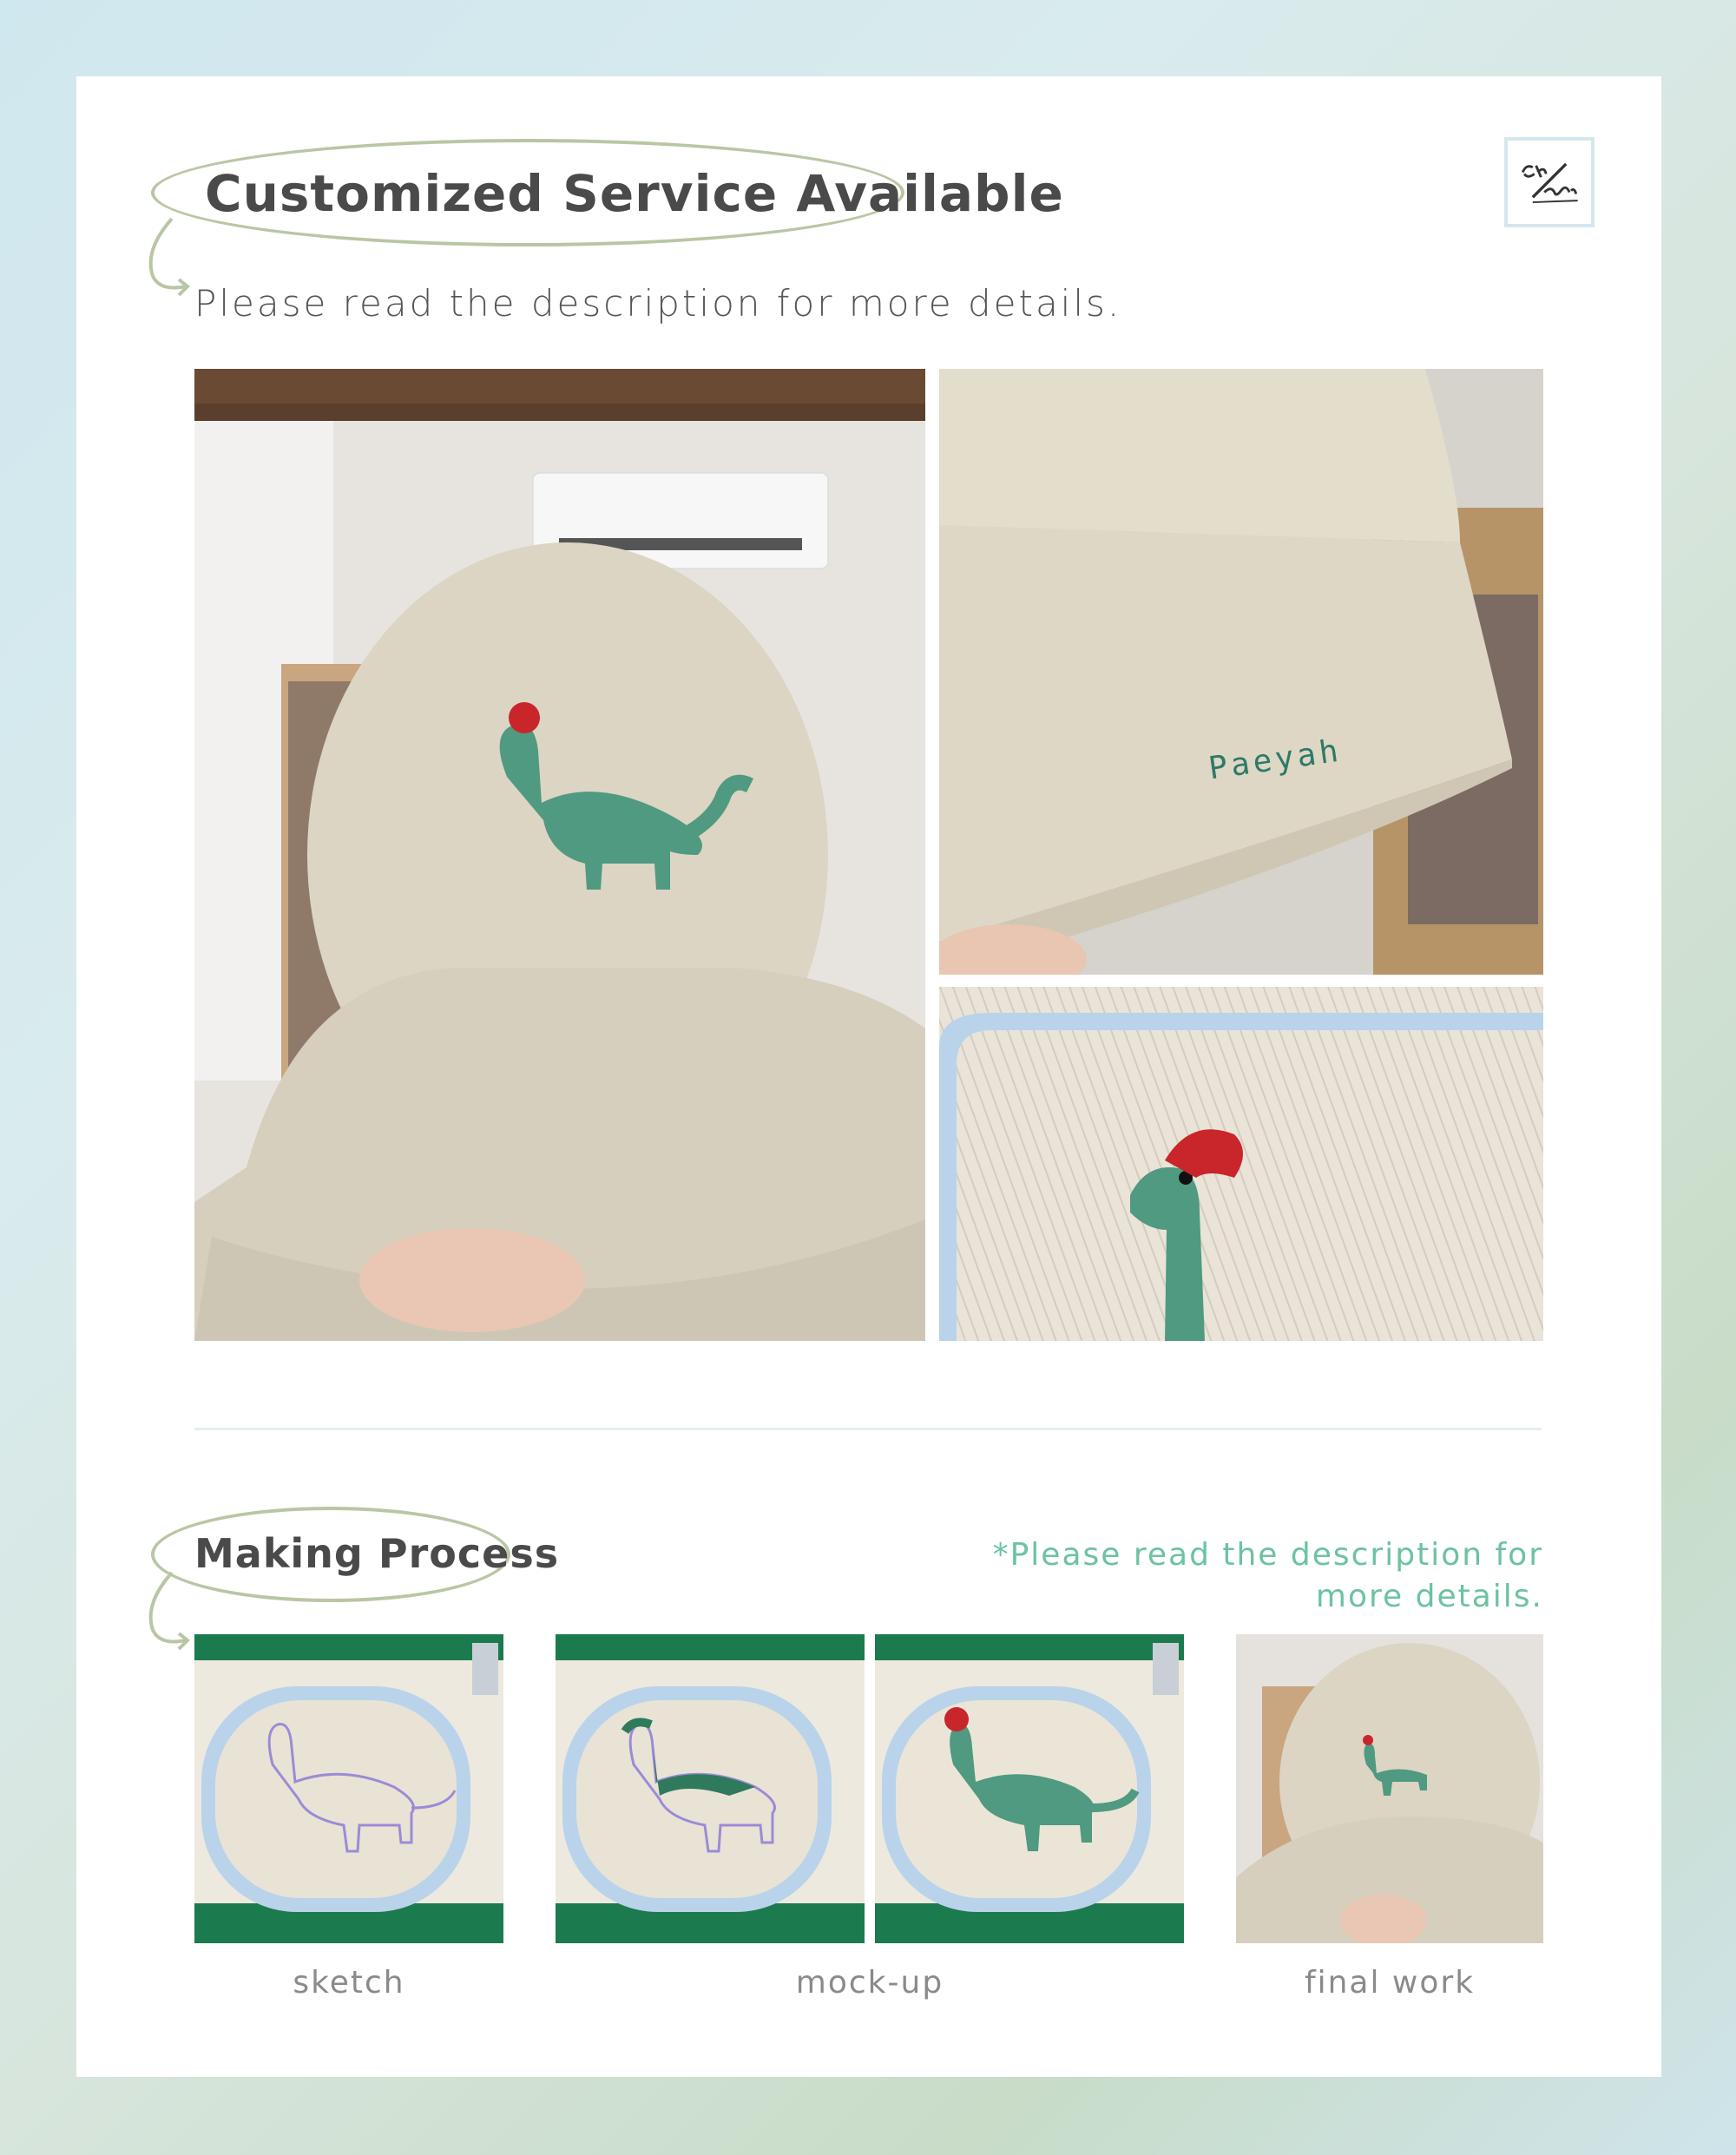 The width and height of the screenshot is (1736, 2155). I want to click on chans-signature-icon, so click(1549, 182).